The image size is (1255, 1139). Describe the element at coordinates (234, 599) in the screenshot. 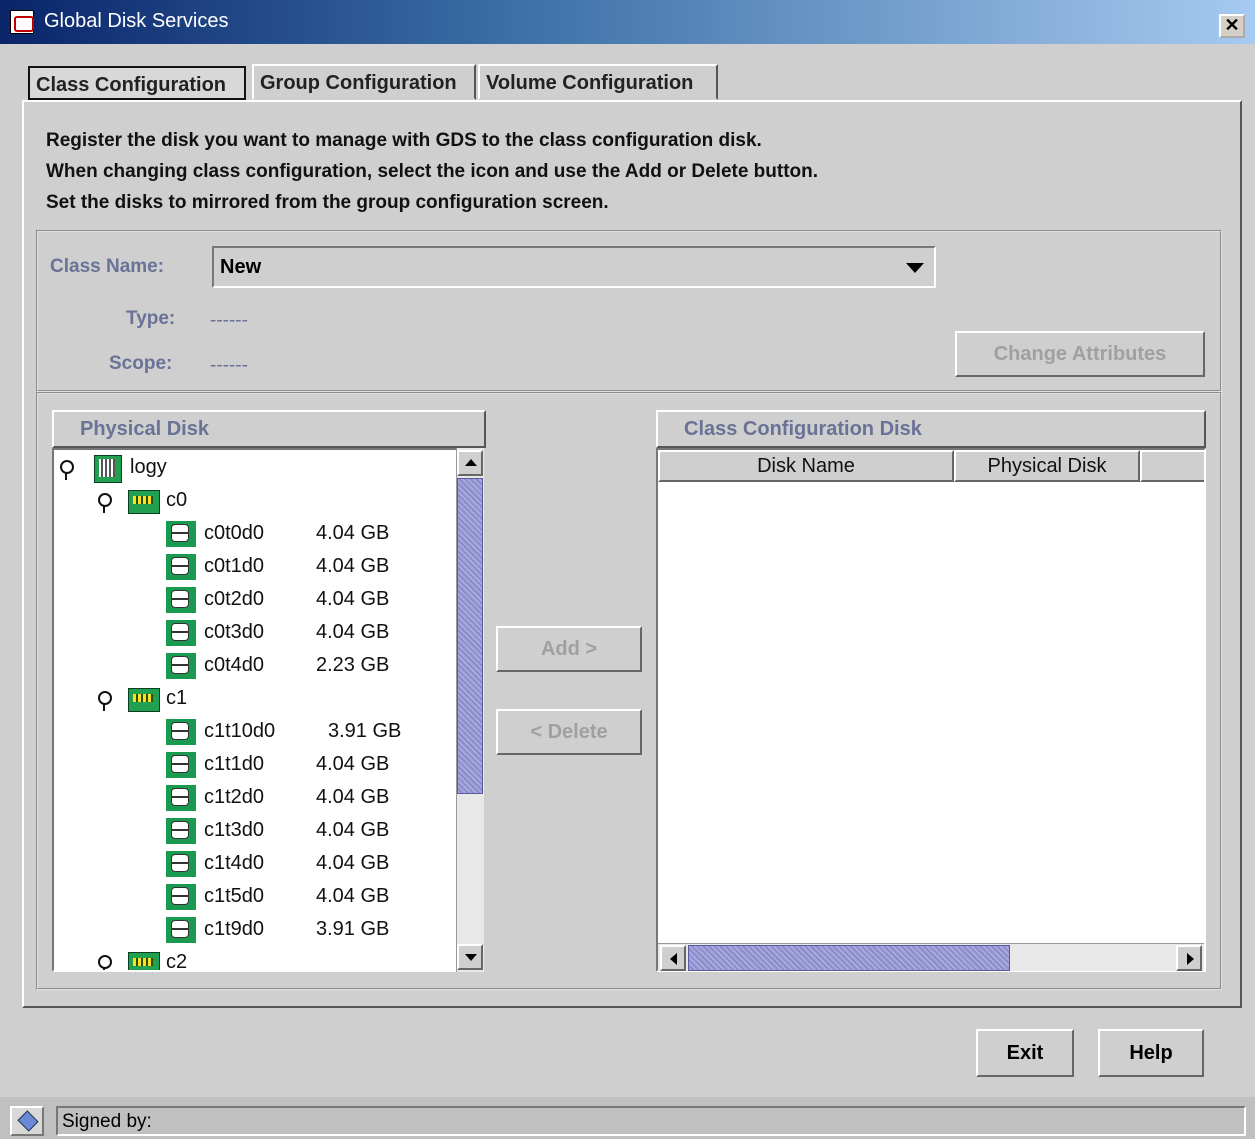

I see `disk-name: c0t2d0` at that location.